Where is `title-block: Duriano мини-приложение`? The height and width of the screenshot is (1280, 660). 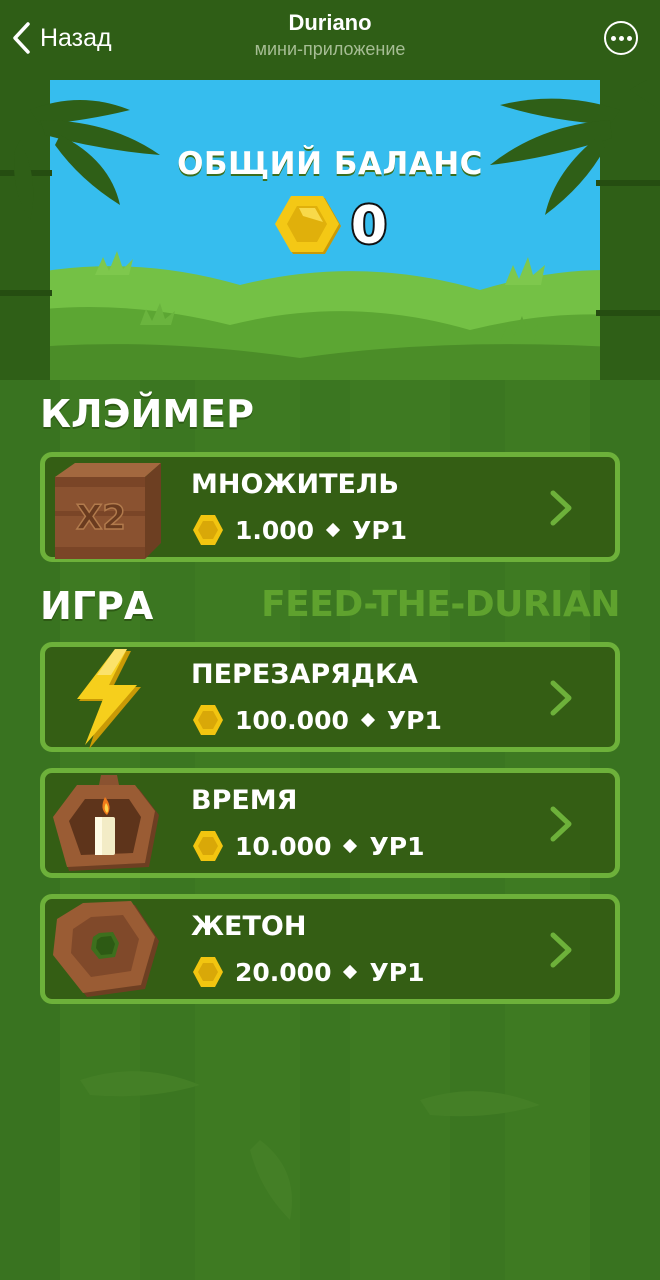
title-block: Duriano мини-приложение is located at coordinates (330, 35).